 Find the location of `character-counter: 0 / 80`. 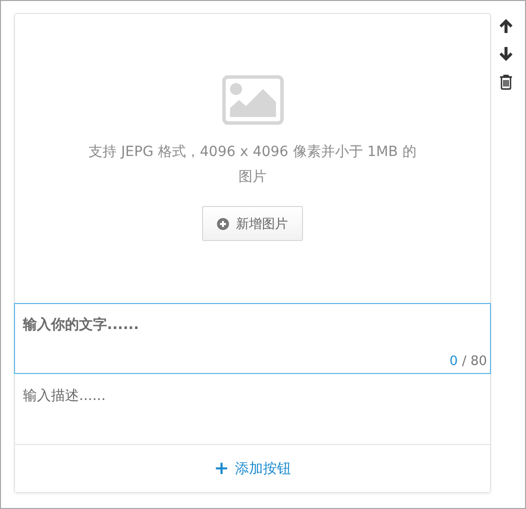

character-counter: 0 / 80 is located at coordinates (468, 361).